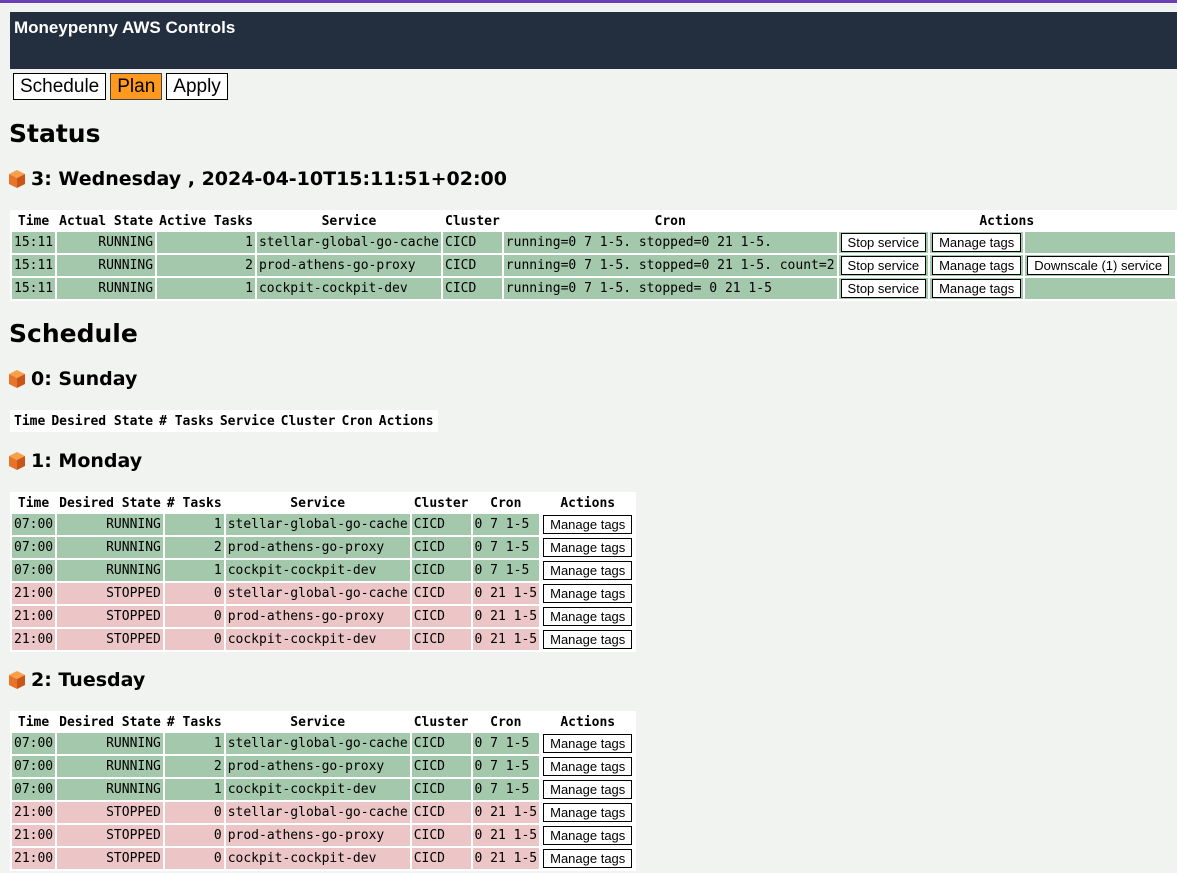 This screenshot has height=873, width=1177. Describe the element at coordinates (197, 86) in the screenshot. I see `nav-apply-button: Apply` at that location.